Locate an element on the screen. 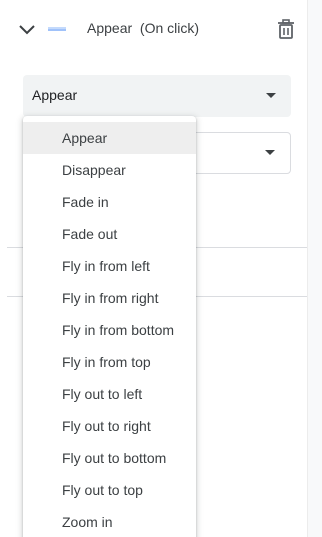 The width and height of the screenshot is (322, 537). menu-item: Appear is located at coordinates (109, 138).